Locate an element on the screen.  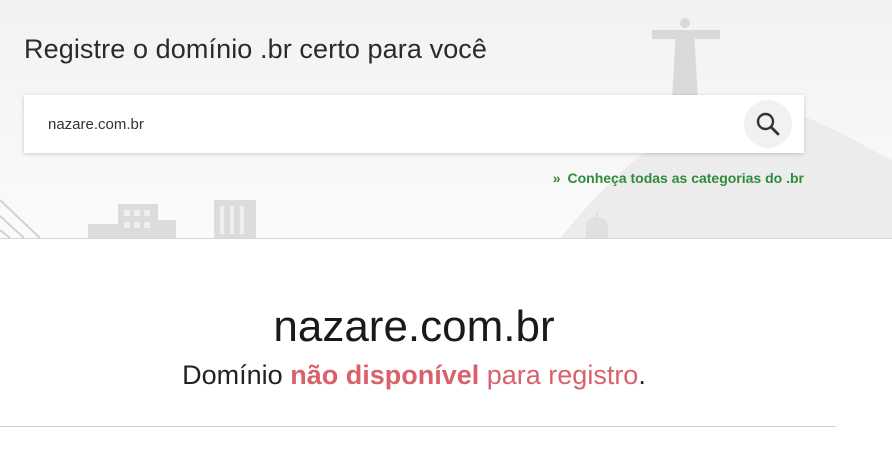
search-icon is located at coordinates (768, 124).